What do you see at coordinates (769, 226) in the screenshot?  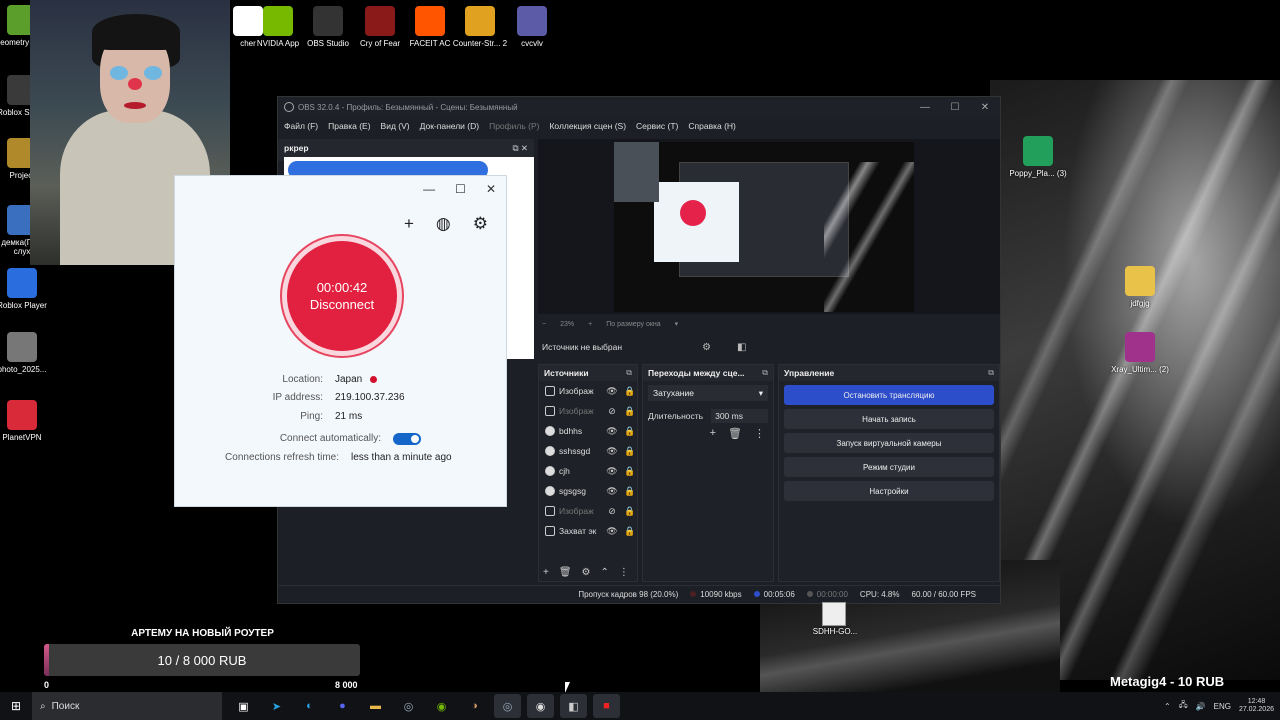 I see `obs-preview` at bounding box center [769, 226].